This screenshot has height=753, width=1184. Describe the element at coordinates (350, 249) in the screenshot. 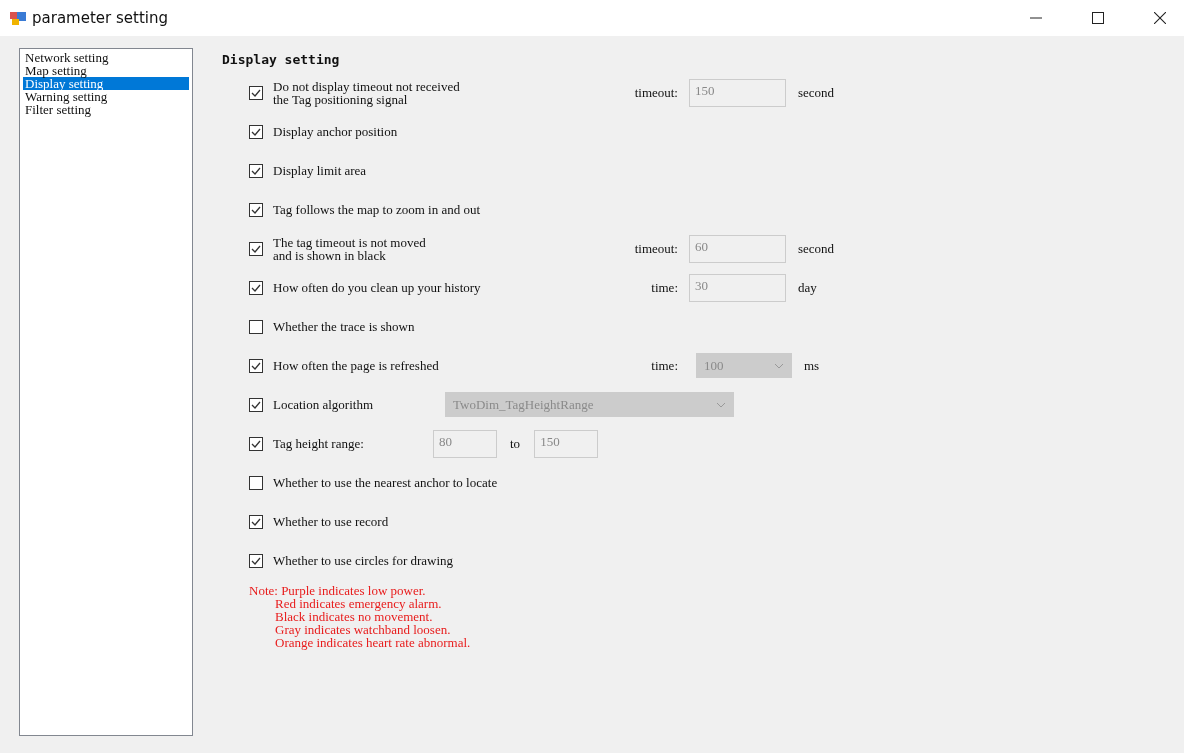

I see `checkbox-label: The tag timeout is not moved and is shown in black` at that location.